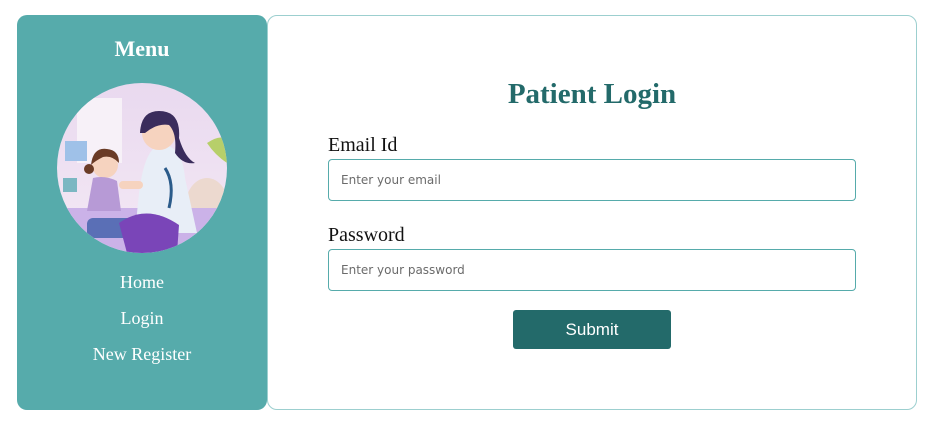 Image resolution: width=929 pixels, height=427 pixels. I want to click on nav-login-link: Login, so click(142, 325).